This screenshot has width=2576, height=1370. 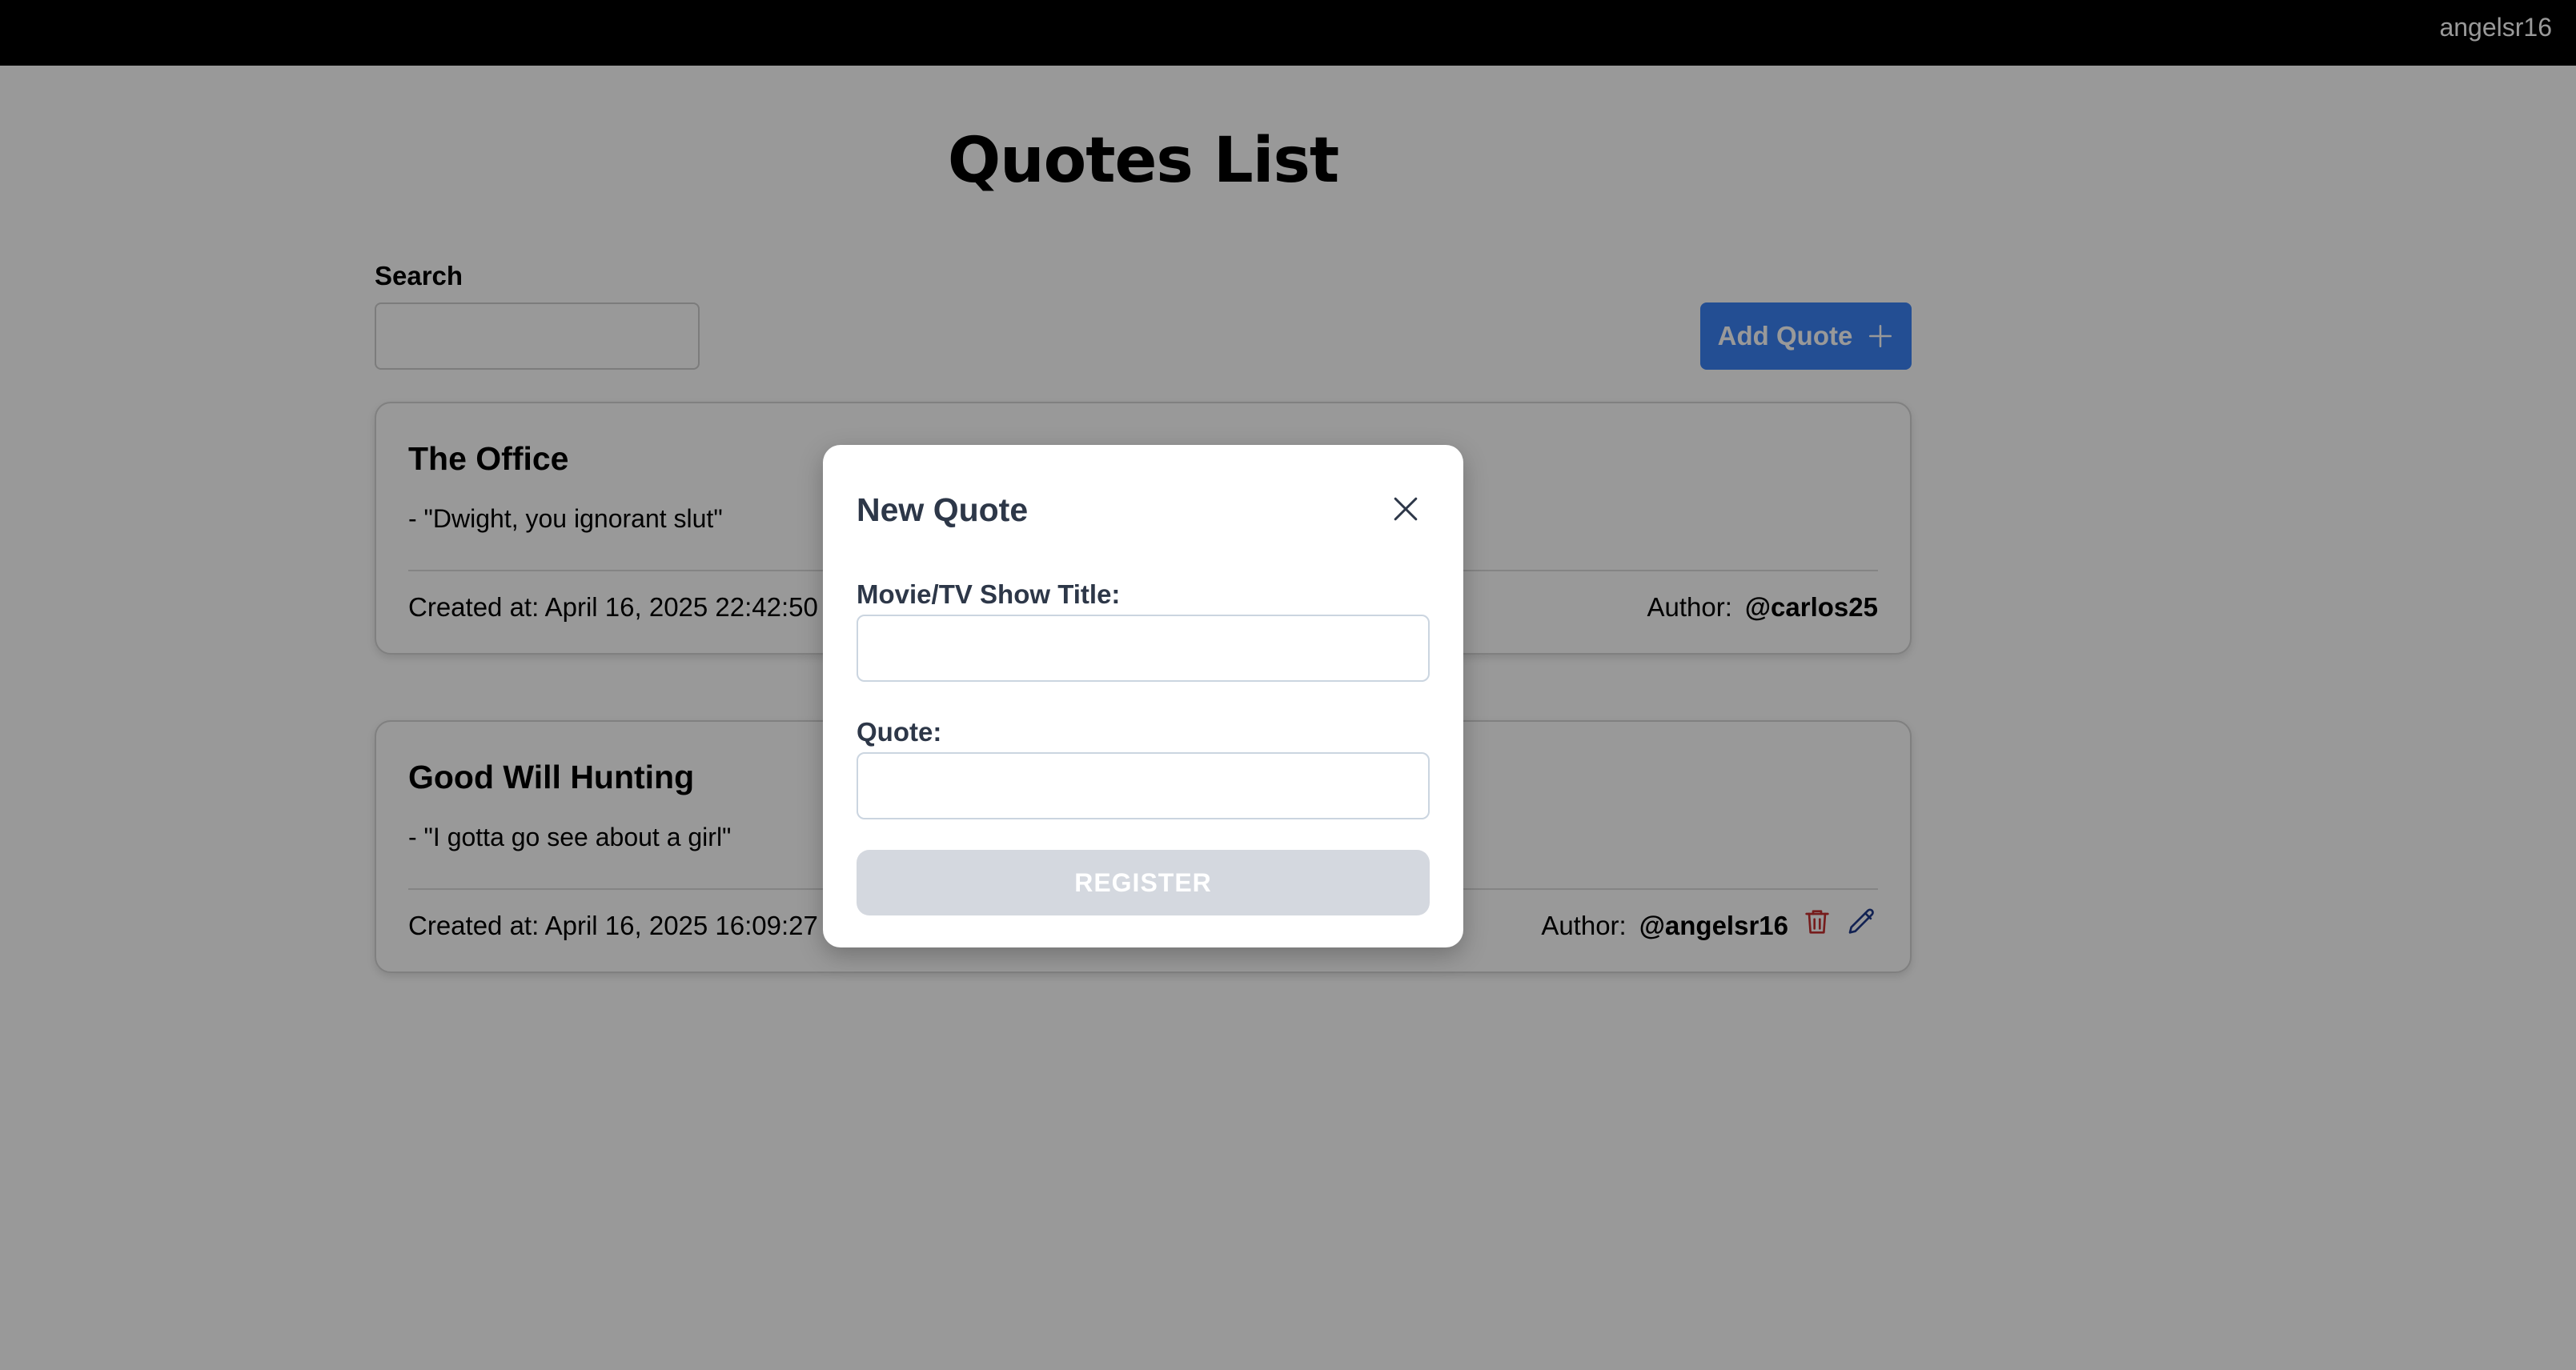 What do you see at coordinates (899, 732) in the screenshot?
I see `quote-field-label: Quote:` at bounding box center [899, 732].